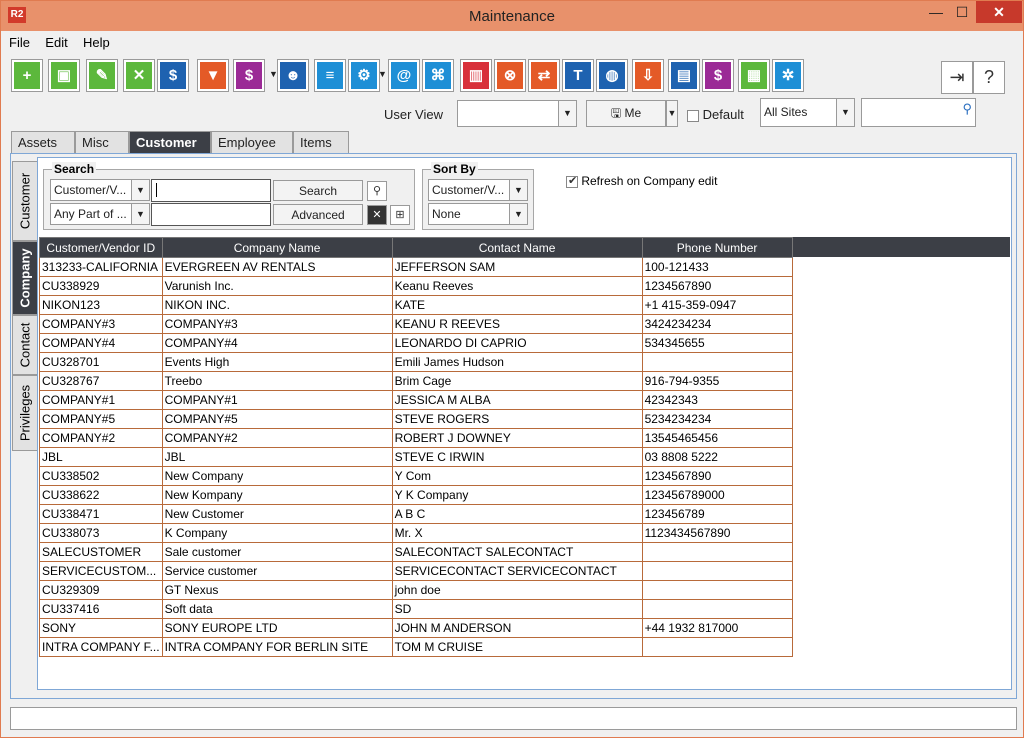 Image resolution: width=1024 pixels, height=738 pixels. Describe the element at coordinates (56, 42) in the screenshot. I see `menu-edit: Edit` at that location.